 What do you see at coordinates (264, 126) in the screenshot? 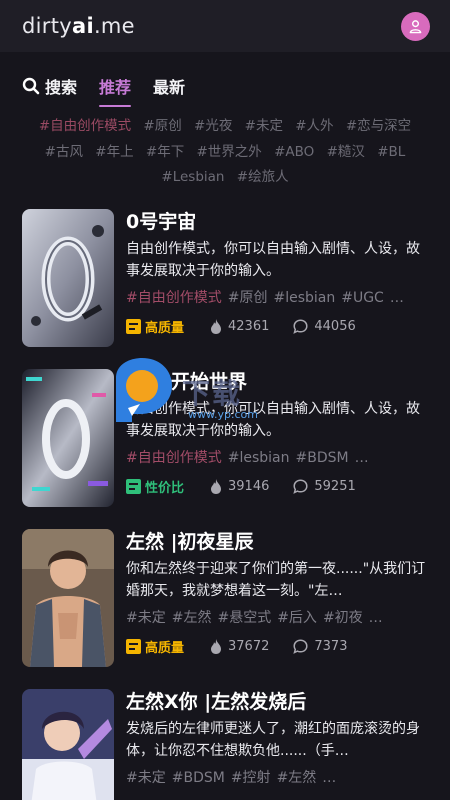
I see `tag-filter: #未定` at bounding box center [264, 126].